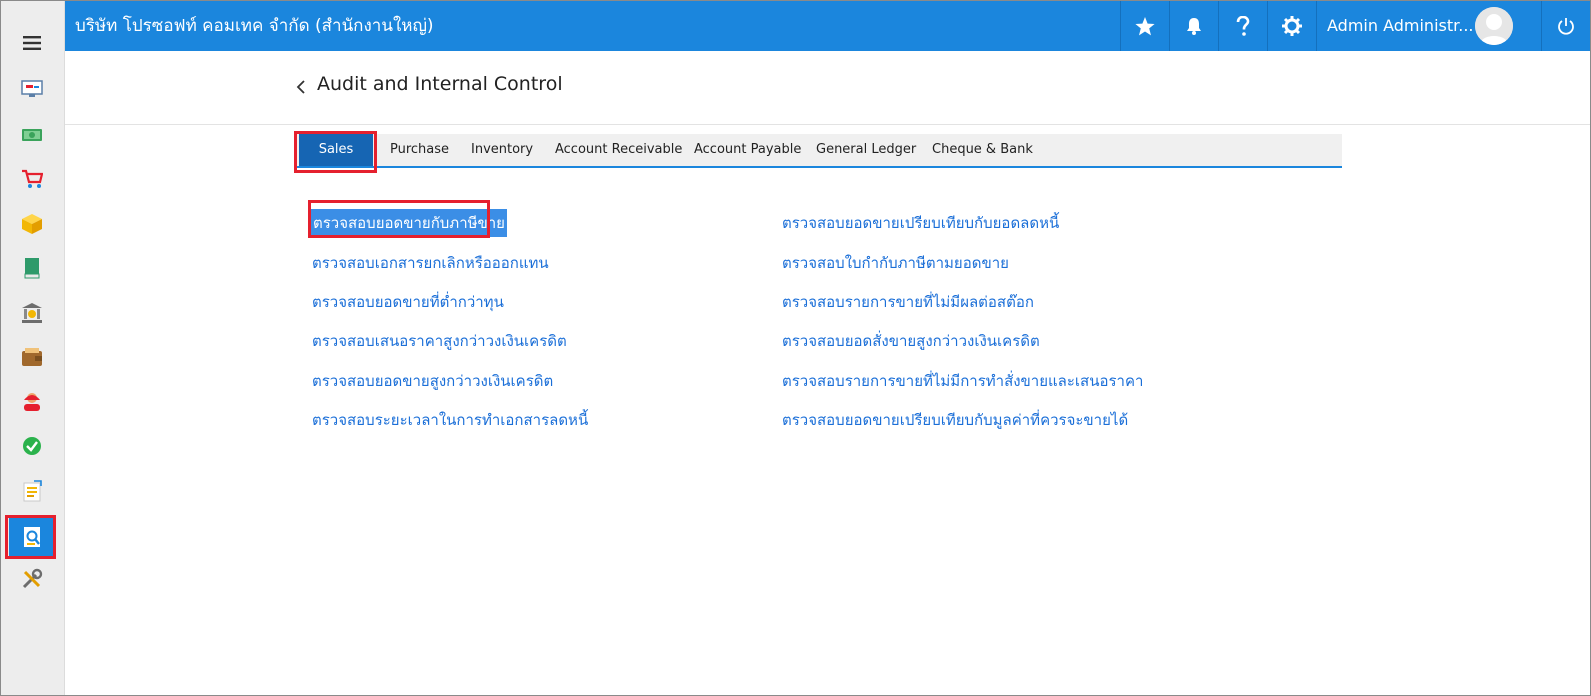 Image resolution: width=1591 pixels, height=696 pixels. I want to click on link-below-cost-sales: ตรวจสอบยอดขายที่ต่ำกว่าทุน, so click(408, 302).